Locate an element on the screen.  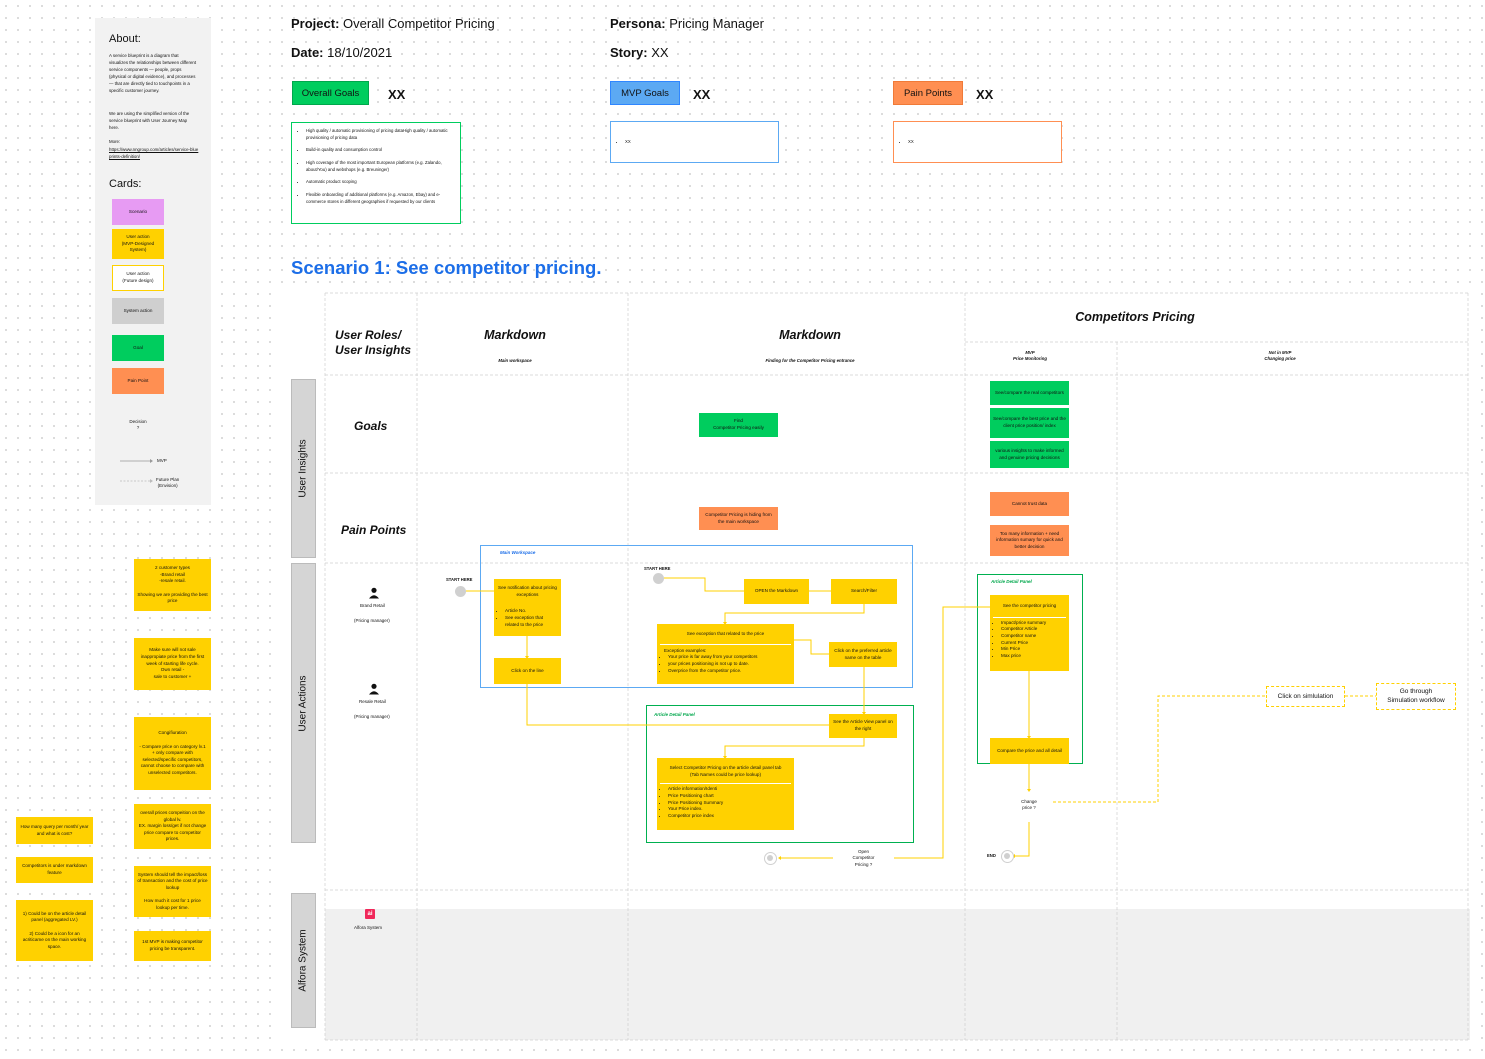
search-filter-card: Search/Filter is located at coordinates (864, 591).